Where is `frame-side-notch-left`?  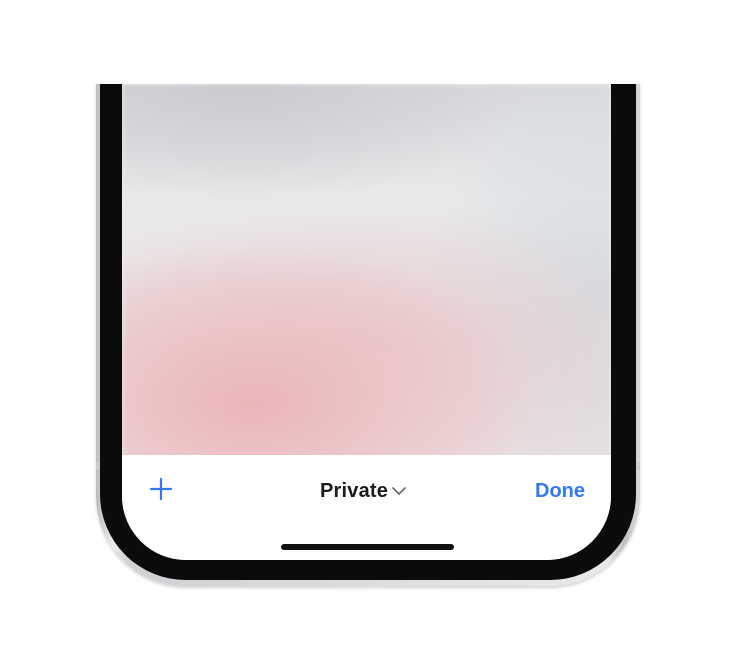 frame-side-notch-left is located at coordinates (97, 466).